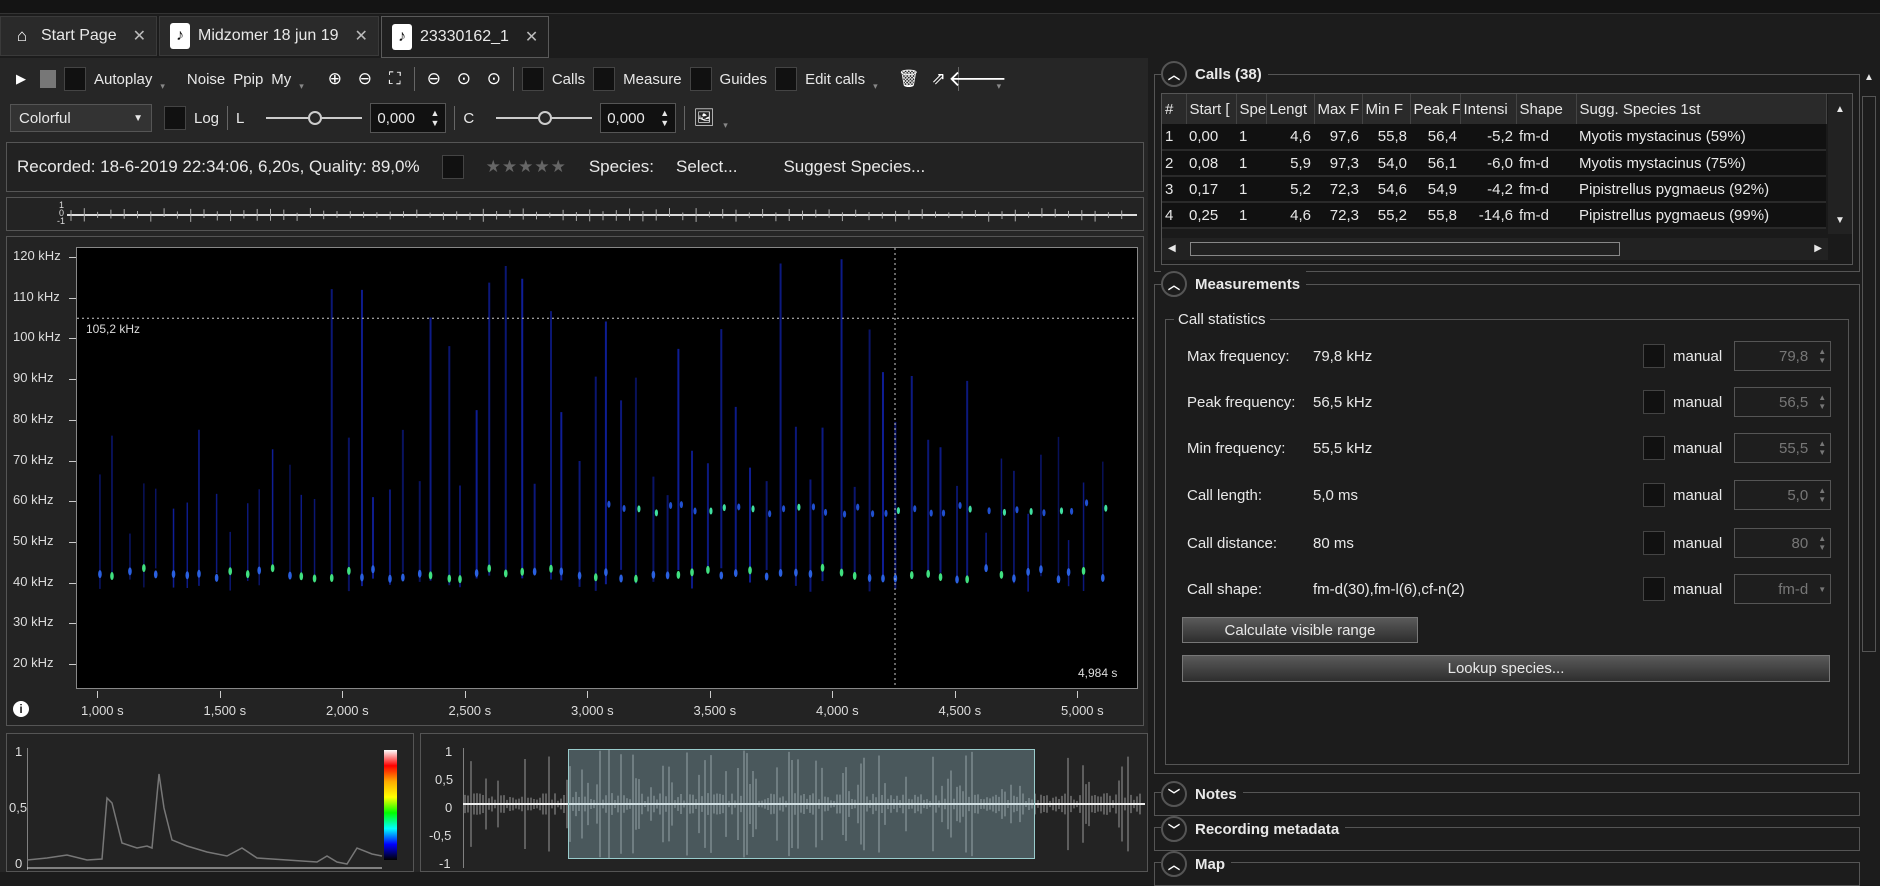 The width and height of the screenshot is (1880, 886). What do you see at coordinates (75, 79) in the screenshot?
I see `autoplay-checkbox` at bounding box center [75, 79].